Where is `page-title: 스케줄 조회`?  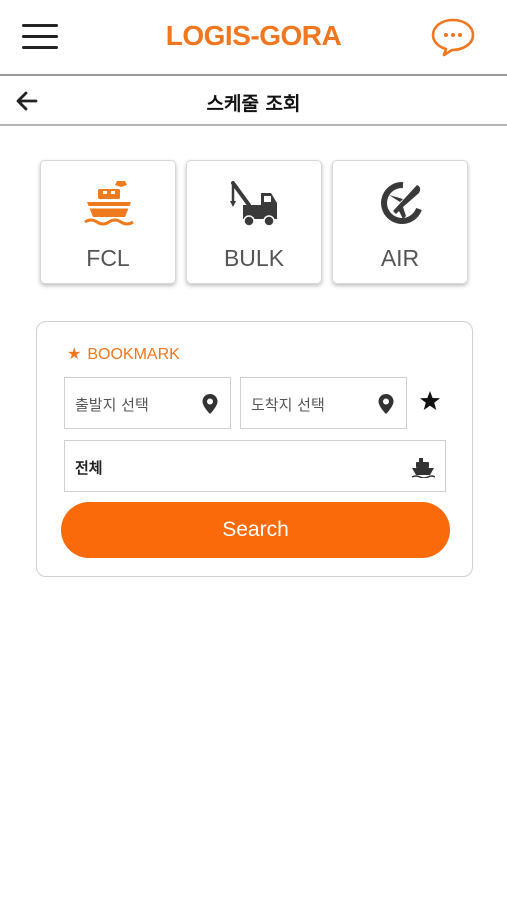
page-title: 스케줄 조회 is located at coordinates (253, 104).